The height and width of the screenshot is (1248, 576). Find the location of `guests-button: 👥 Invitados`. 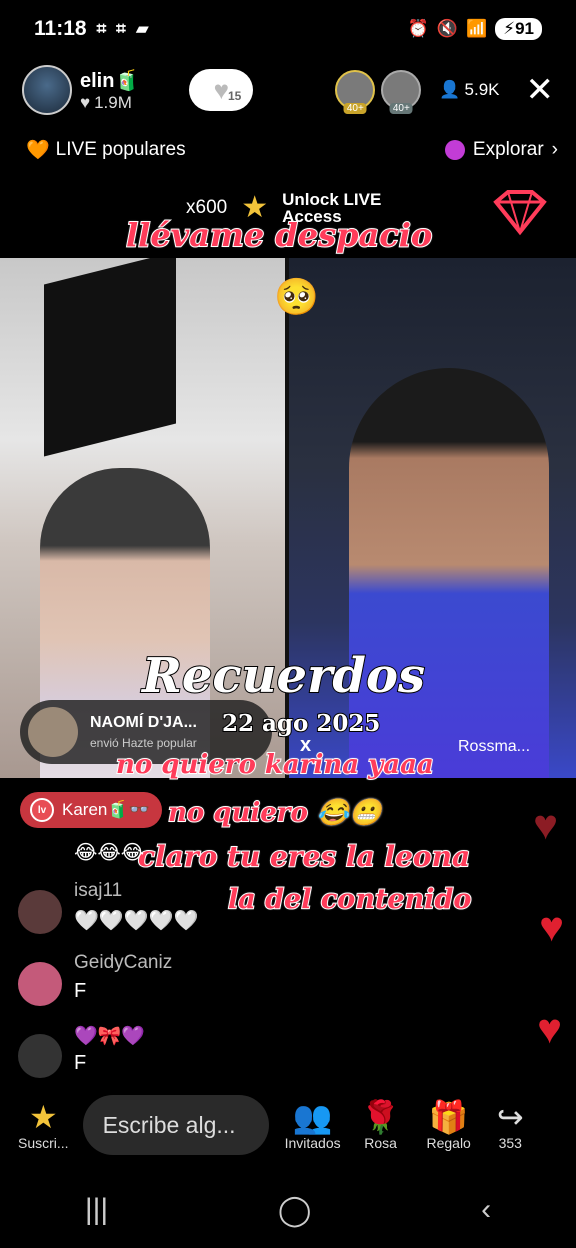

guests-button: 👥 Invitados is located at coordinates (313, 1125).